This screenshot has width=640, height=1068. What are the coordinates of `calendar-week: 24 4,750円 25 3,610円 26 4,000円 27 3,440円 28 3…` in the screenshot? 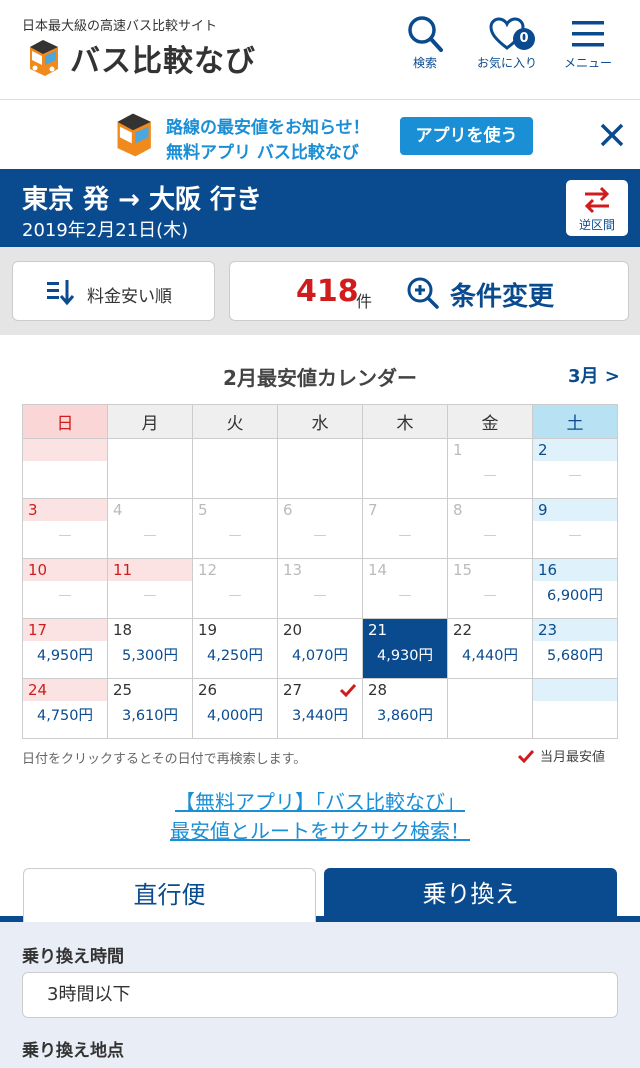 It's located at (320, 708).